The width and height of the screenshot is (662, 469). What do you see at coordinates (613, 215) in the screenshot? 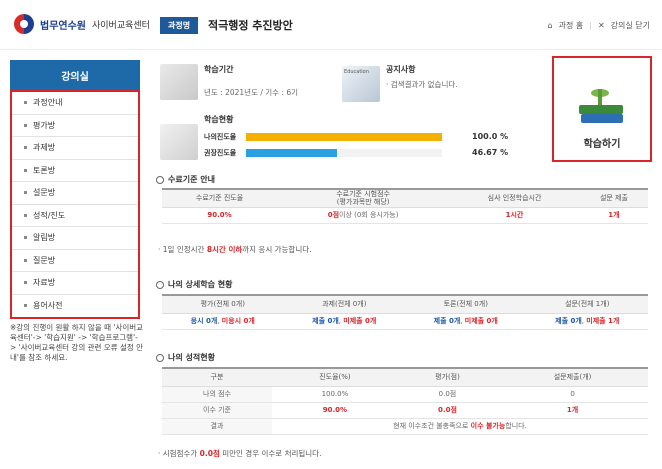
I see `table-cell: 1개` at bounding box center [613, 215].